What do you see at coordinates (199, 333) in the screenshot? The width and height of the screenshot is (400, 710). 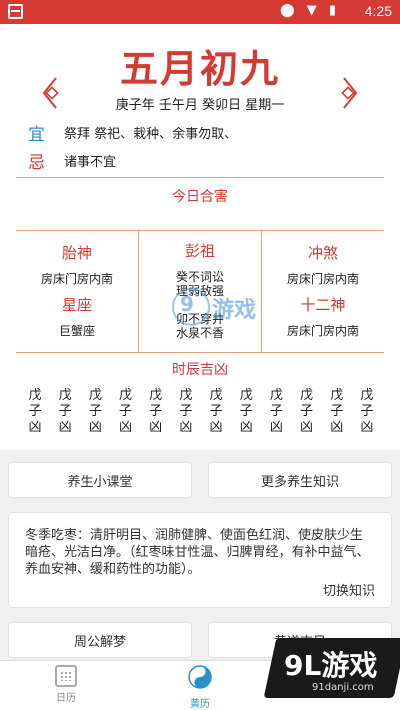 I see `pengzu-line: 水泉不香` at bounding box center [199, 333].